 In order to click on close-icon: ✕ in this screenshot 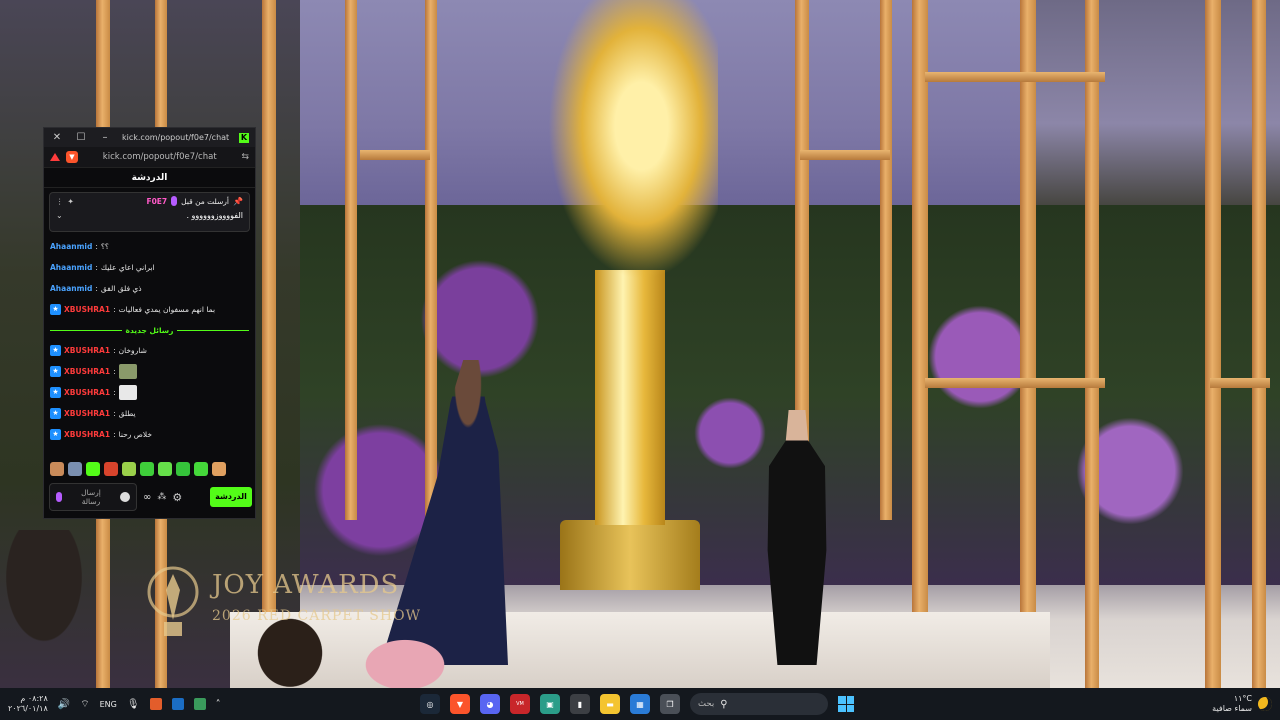, I will do `click(57, 137)`.